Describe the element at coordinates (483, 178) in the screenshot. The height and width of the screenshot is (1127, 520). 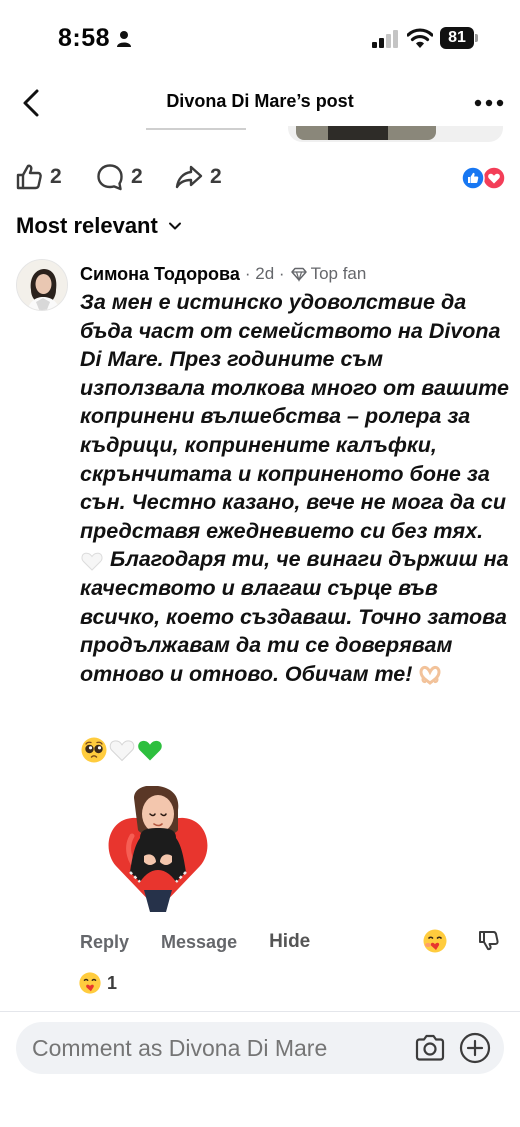
I see `reactions-summary-icon` at that location.